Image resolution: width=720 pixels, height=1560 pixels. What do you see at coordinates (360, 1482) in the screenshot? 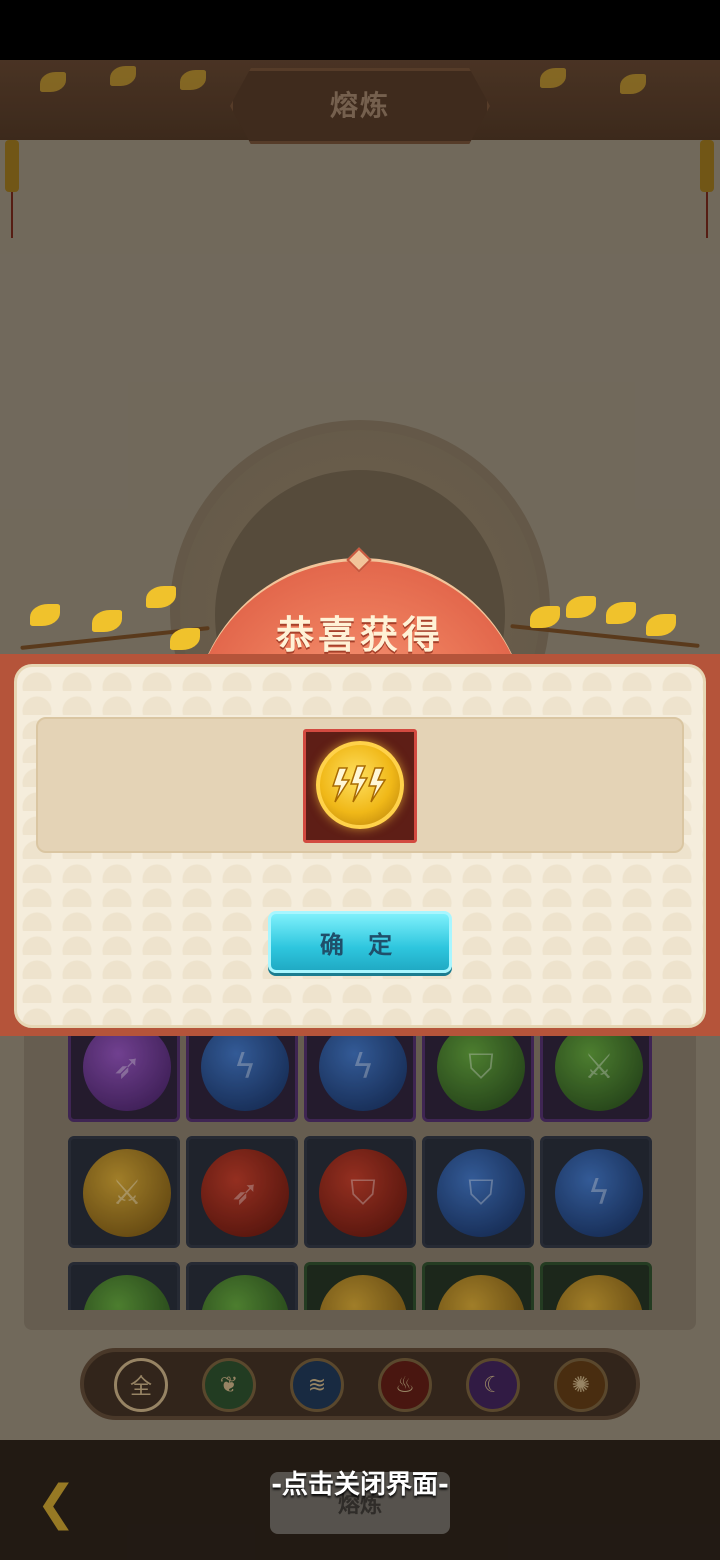
I see `close-hint: -点击关闭界面-` at bounding box center [360, 1482].